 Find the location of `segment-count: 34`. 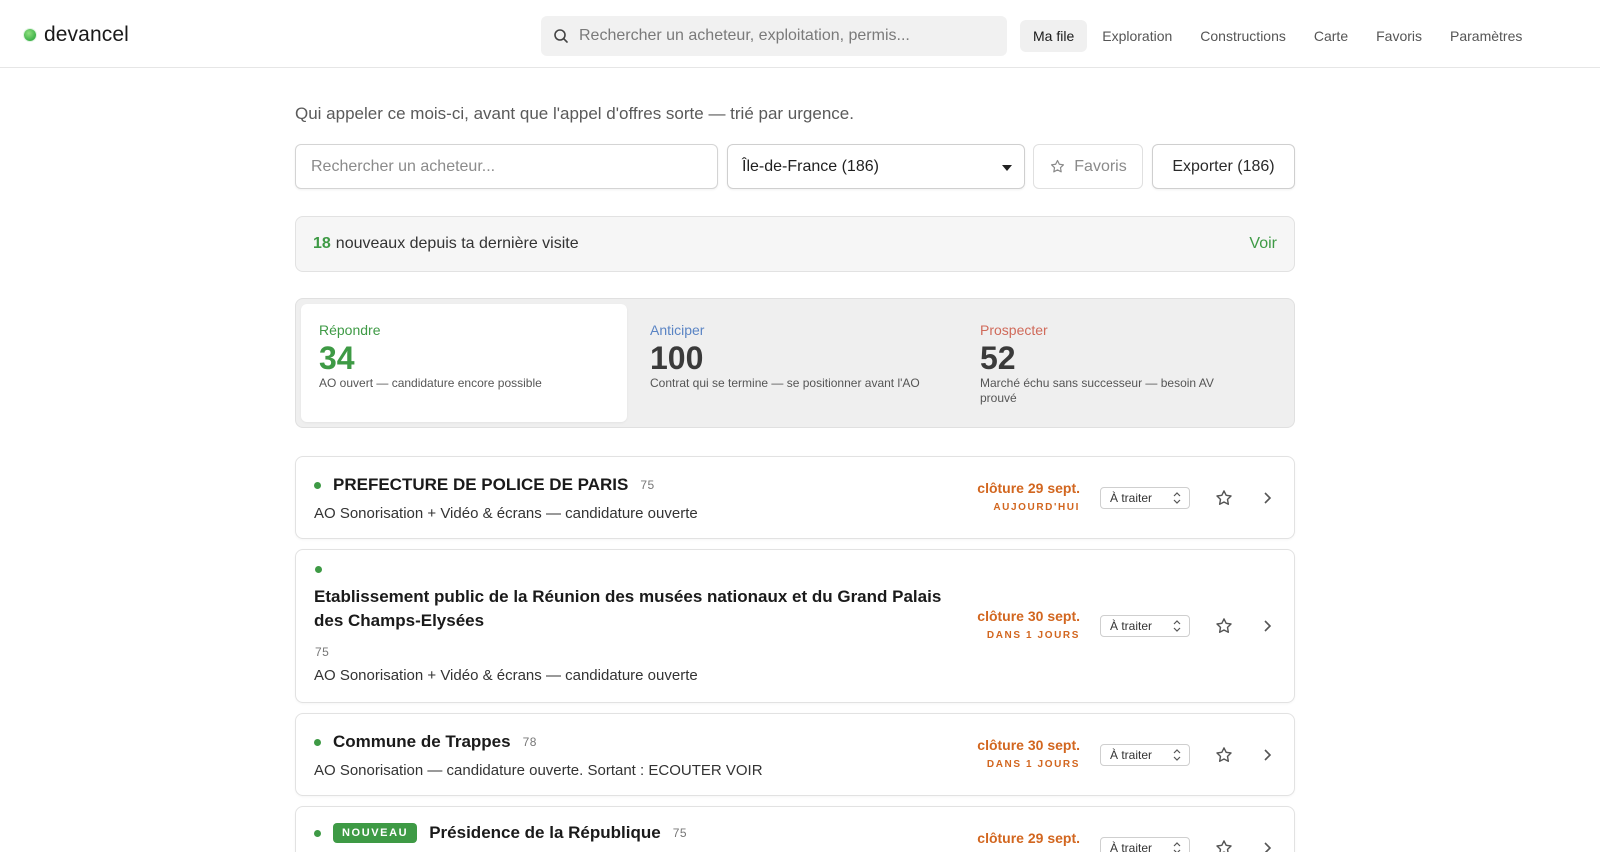

segment-count: 34 is located at coordinates (337, 358).